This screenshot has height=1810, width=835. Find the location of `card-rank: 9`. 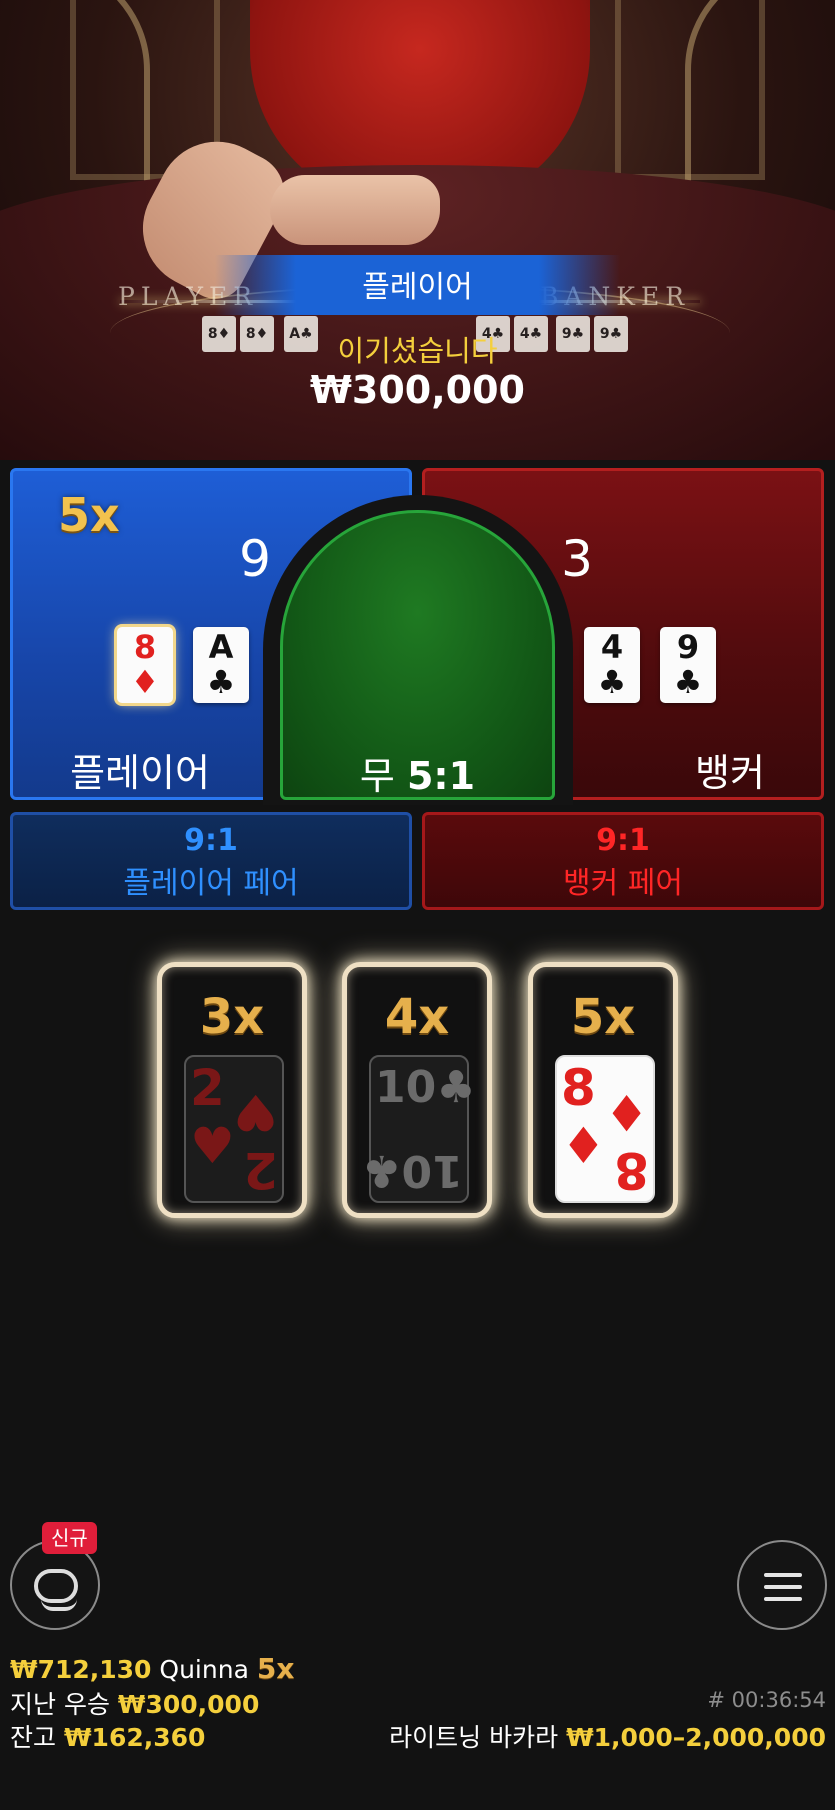

card-rank: 9 is located at coordinates (688, 647).